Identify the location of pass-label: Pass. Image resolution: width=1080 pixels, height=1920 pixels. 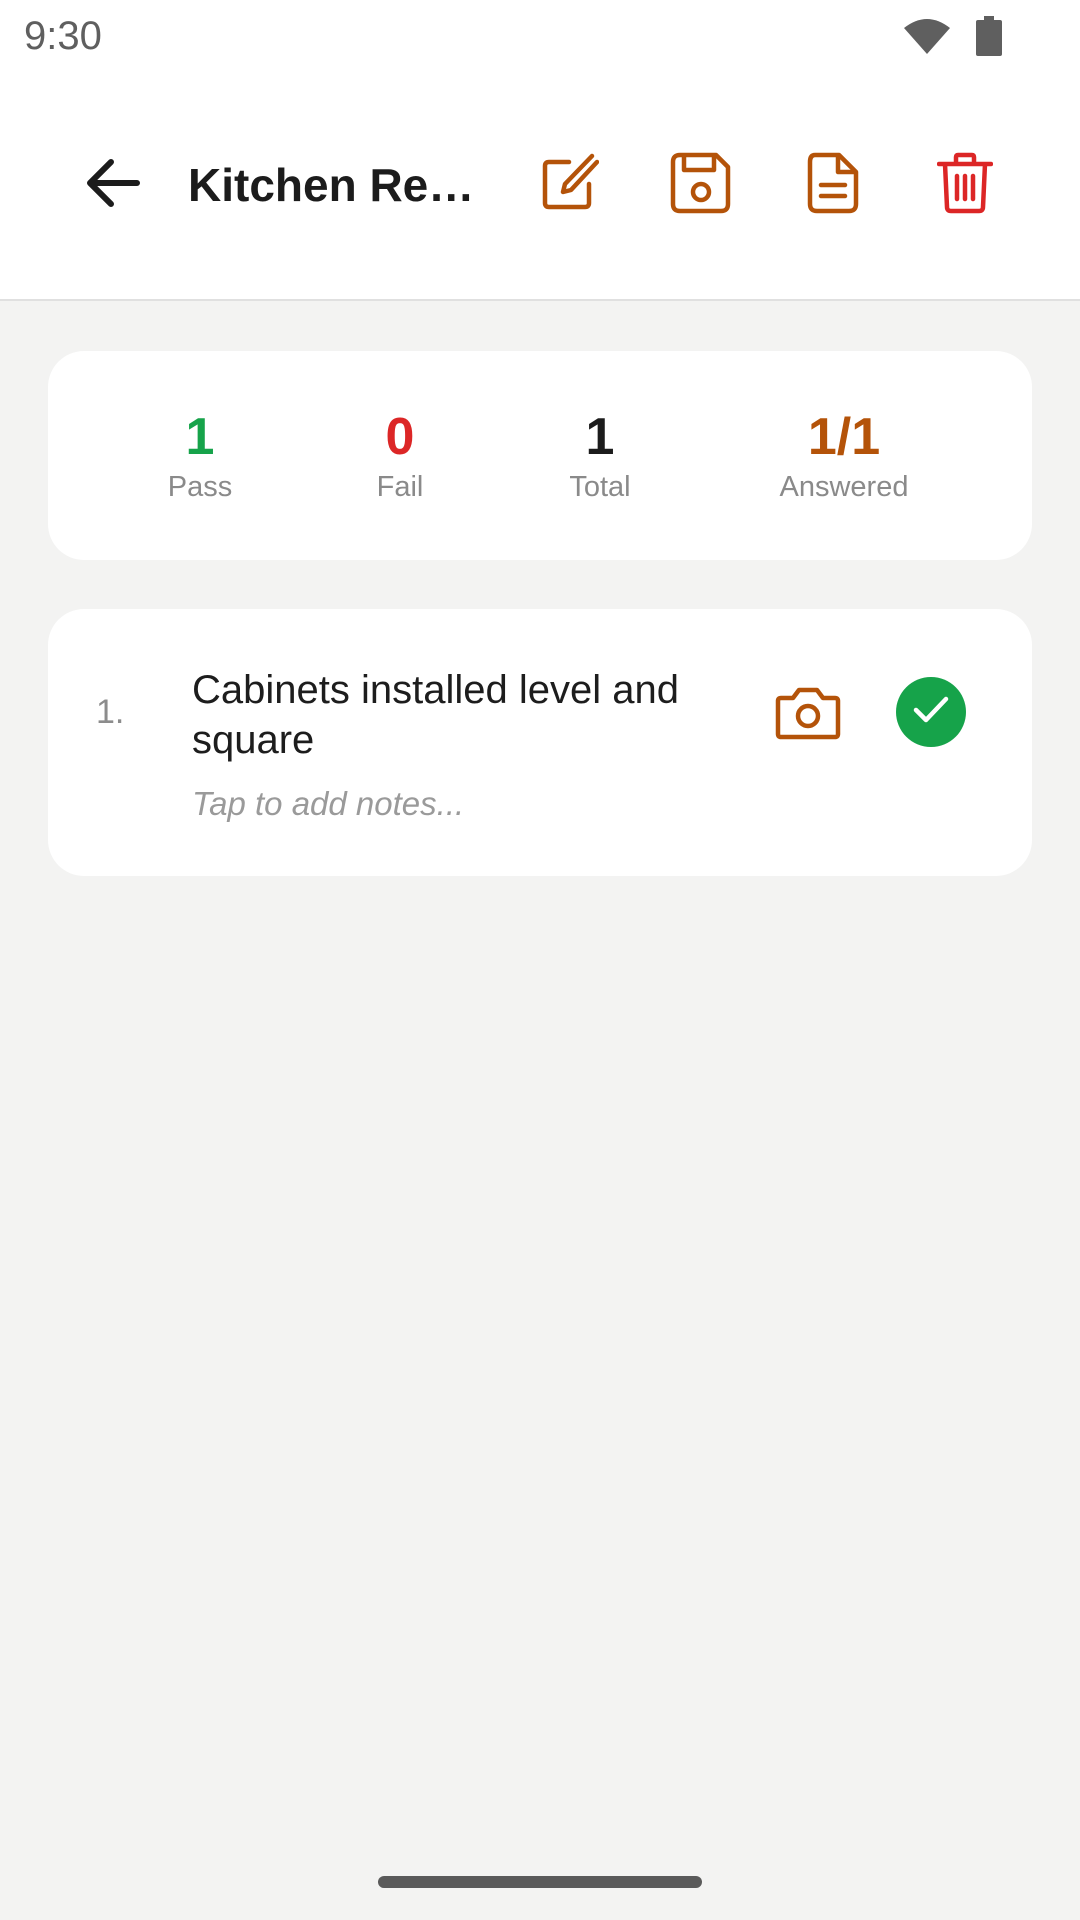
(200, 487).